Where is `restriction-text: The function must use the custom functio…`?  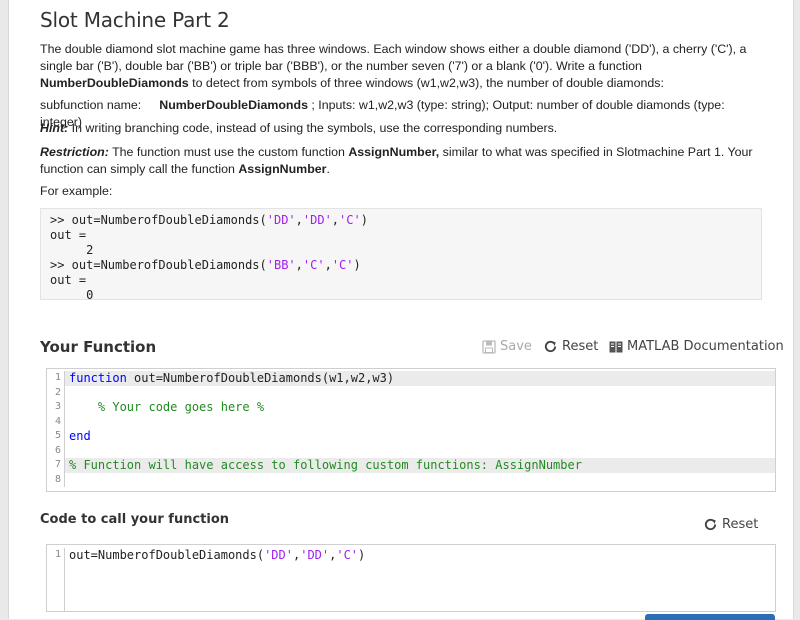
restriction-text: The function must use the custom functio… is located at coordinates (228, 152).